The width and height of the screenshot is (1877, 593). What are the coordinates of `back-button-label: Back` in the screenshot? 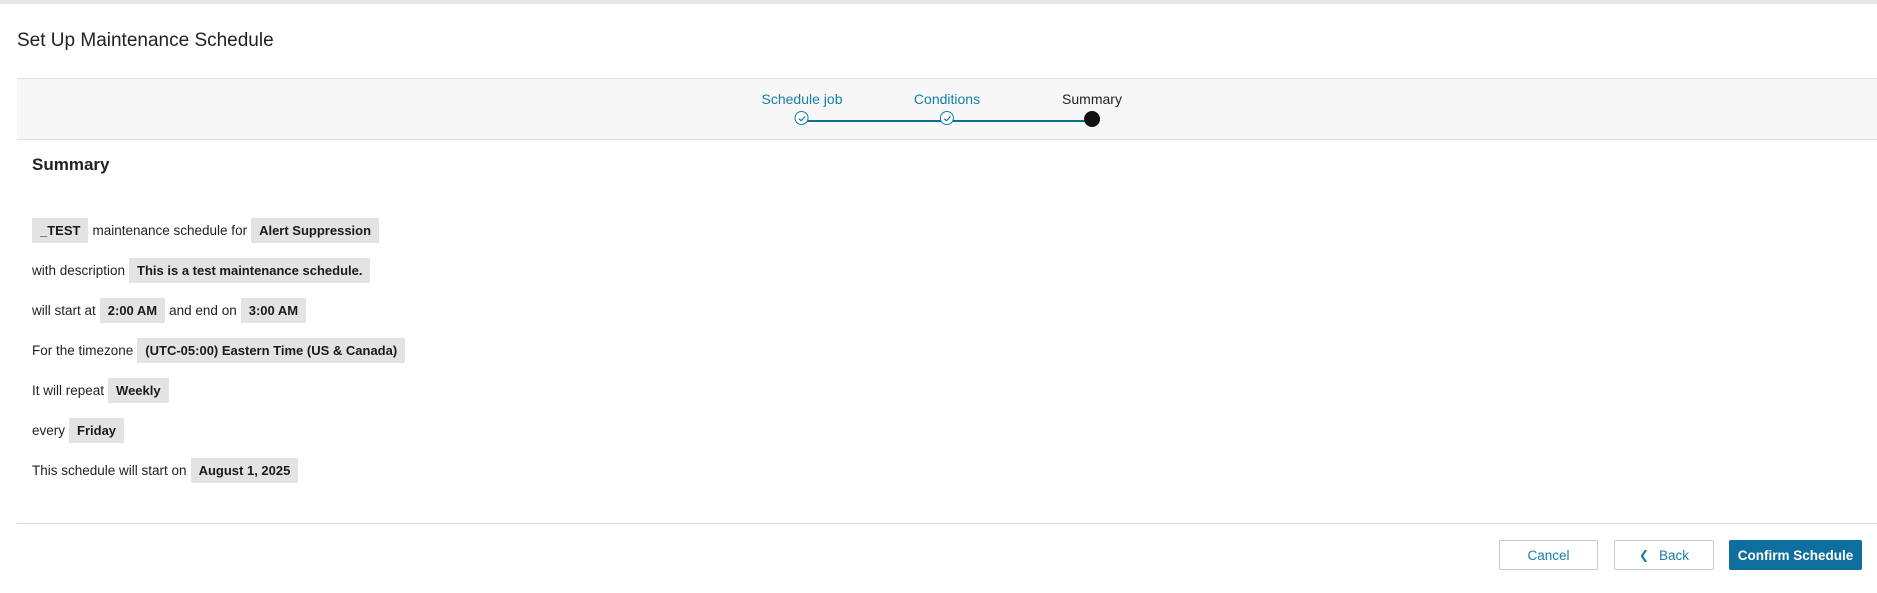 It's located at (1674, 555).